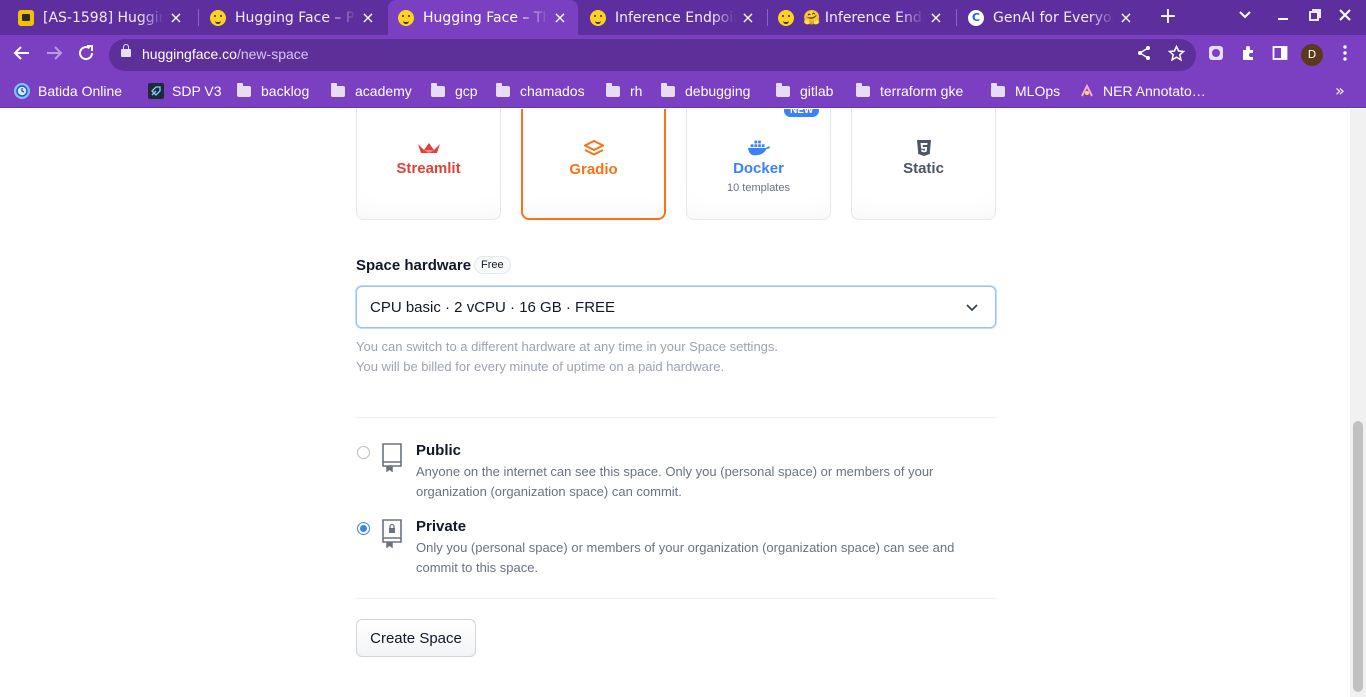 This screenshot has height=697, width=1366. I want to click on bookmark-mlops: MLOps, so click(1025, 91).